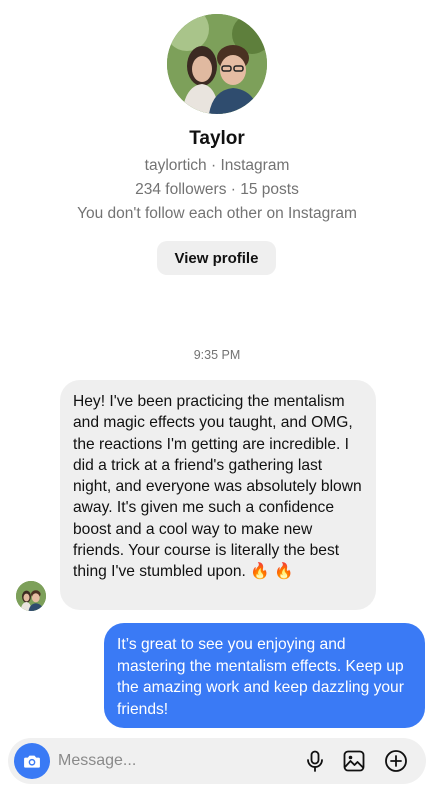 Image resolution: width=434 pixels, height=800 pixels. I want to click on camera-button, so click(32, 761).